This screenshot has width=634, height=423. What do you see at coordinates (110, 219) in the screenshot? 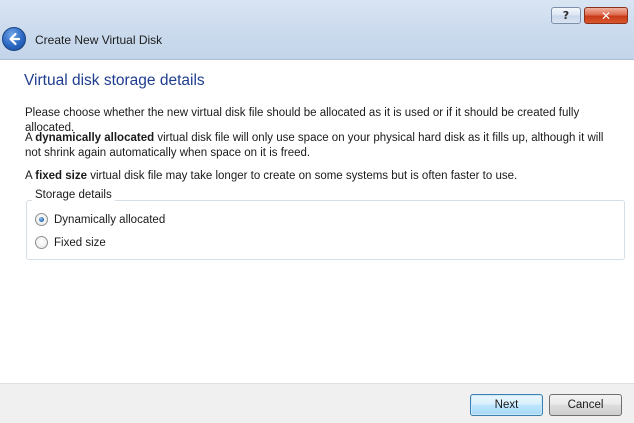
I see `radio-label: Dynamically allocated` at bounding box center [110, 219].